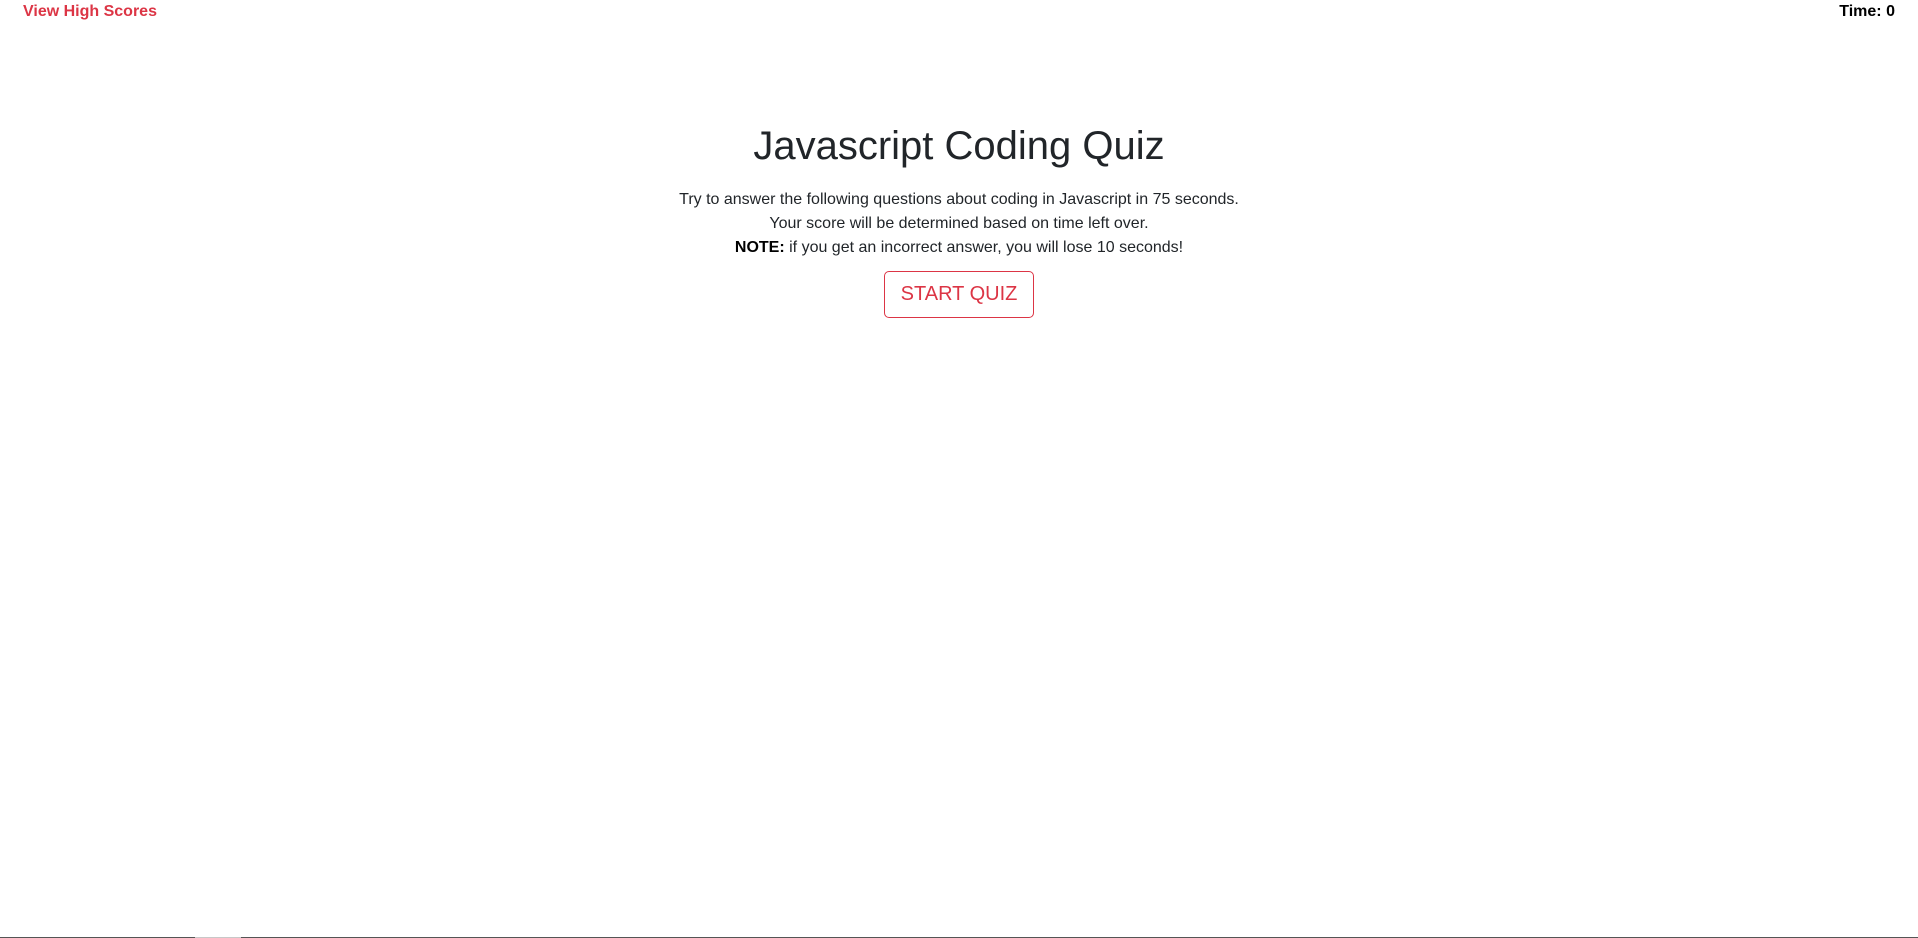  What do you see at coordinates (759, 247) in the screenshot?
I see `note-label: NOTE:` at bounding box center [759, 247].